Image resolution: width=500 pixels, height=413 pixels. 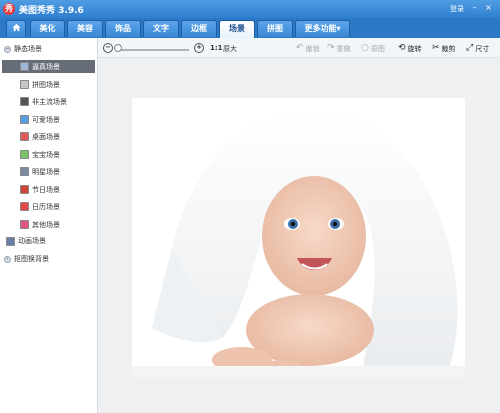 I want to click on original-image-icon: ○, so click(x=365, y=48).